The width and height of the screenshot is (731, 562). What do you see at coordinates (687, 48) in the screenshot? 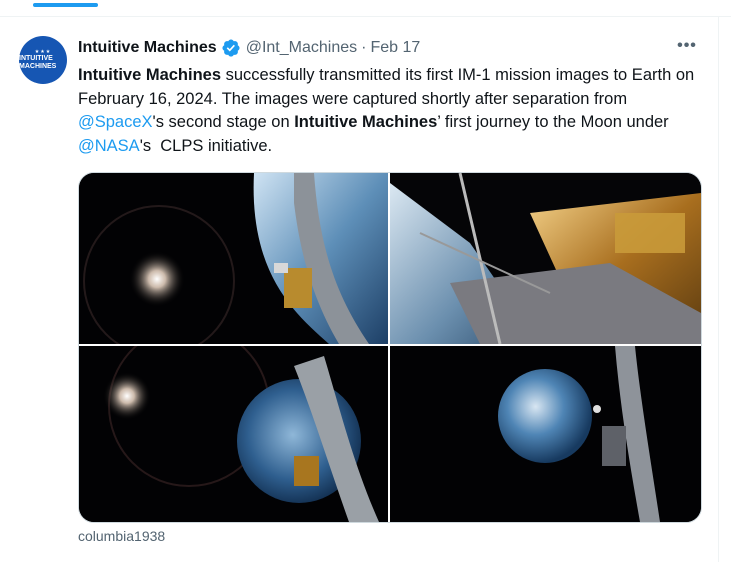
I see `more-options-icon: •••` at bounding box center [687, 48].